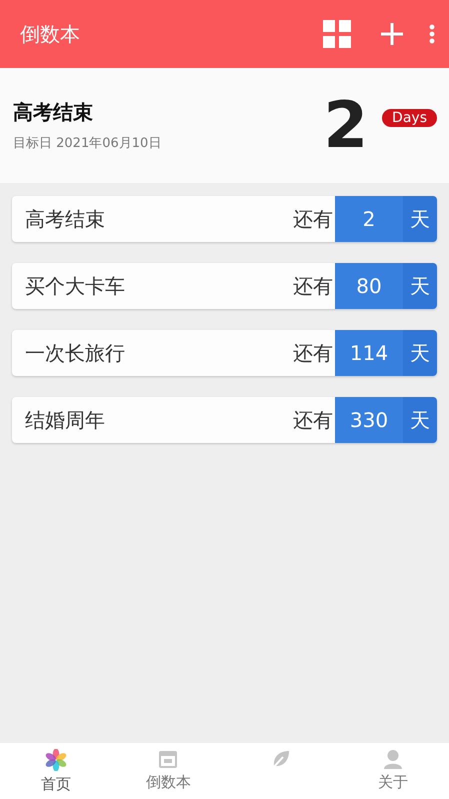 The image size is (449, 799). I want to click on event-name: 高考结束, so click(65, 219).